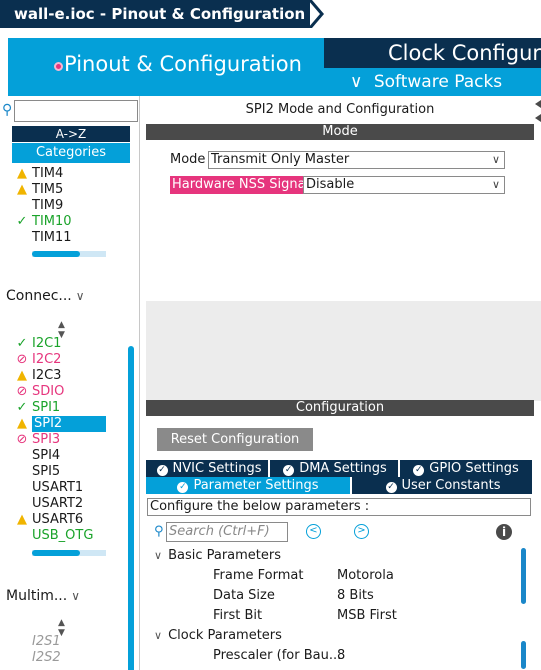 This screenshot has width=541, height=670. What do you see at coordinates (46, 456) in the screenshot?
I see `list-item-spi4: SPI4` at bounding box center [46, 456].